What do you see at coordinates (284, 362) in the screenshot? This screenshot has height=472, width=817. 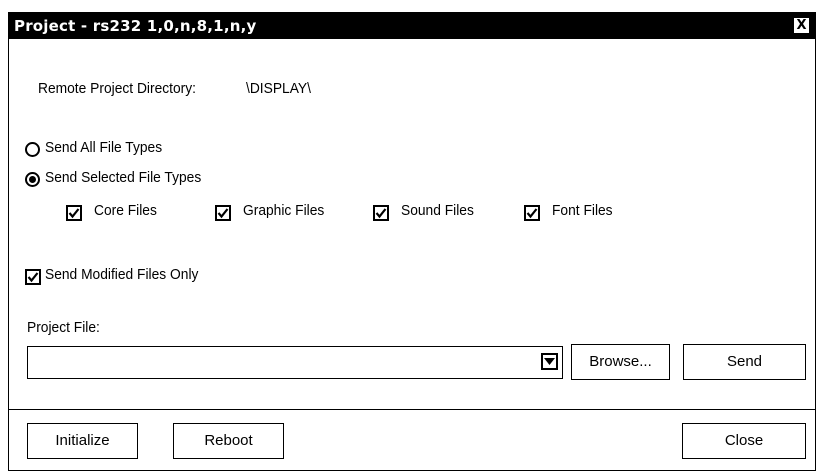 I see `project-file-input` at bounding box center [284, 362].